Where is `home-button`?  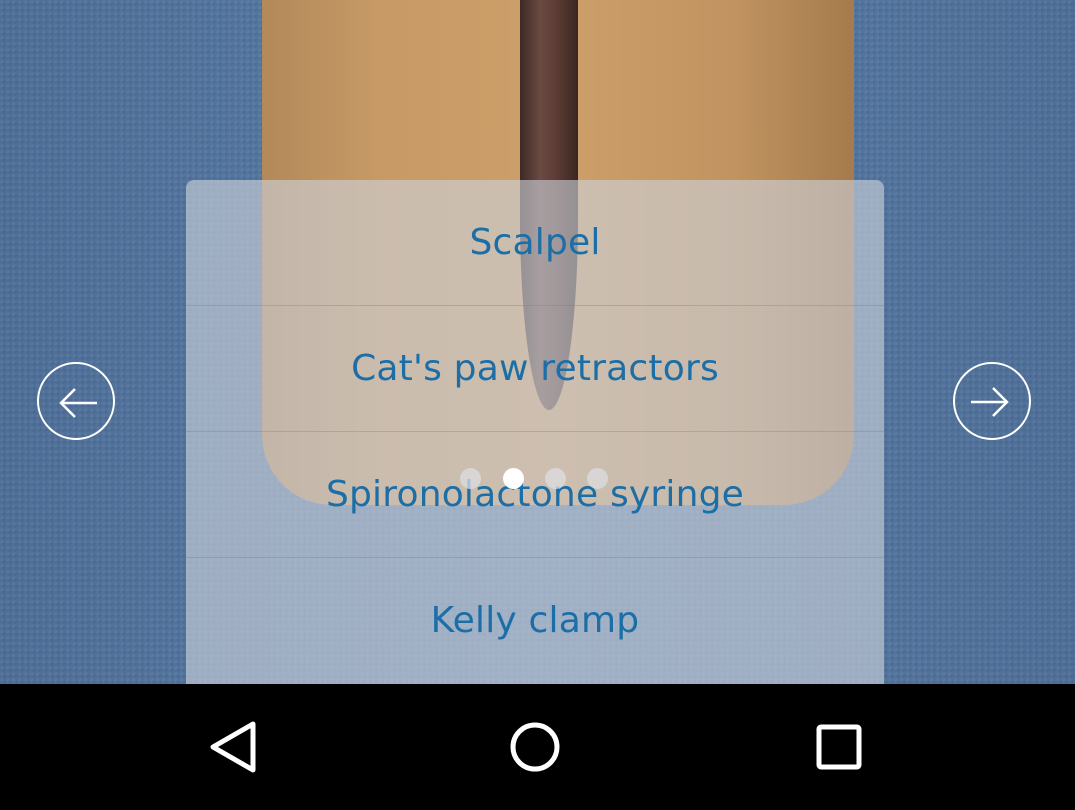 home-button is located at coordinates (535, 747).